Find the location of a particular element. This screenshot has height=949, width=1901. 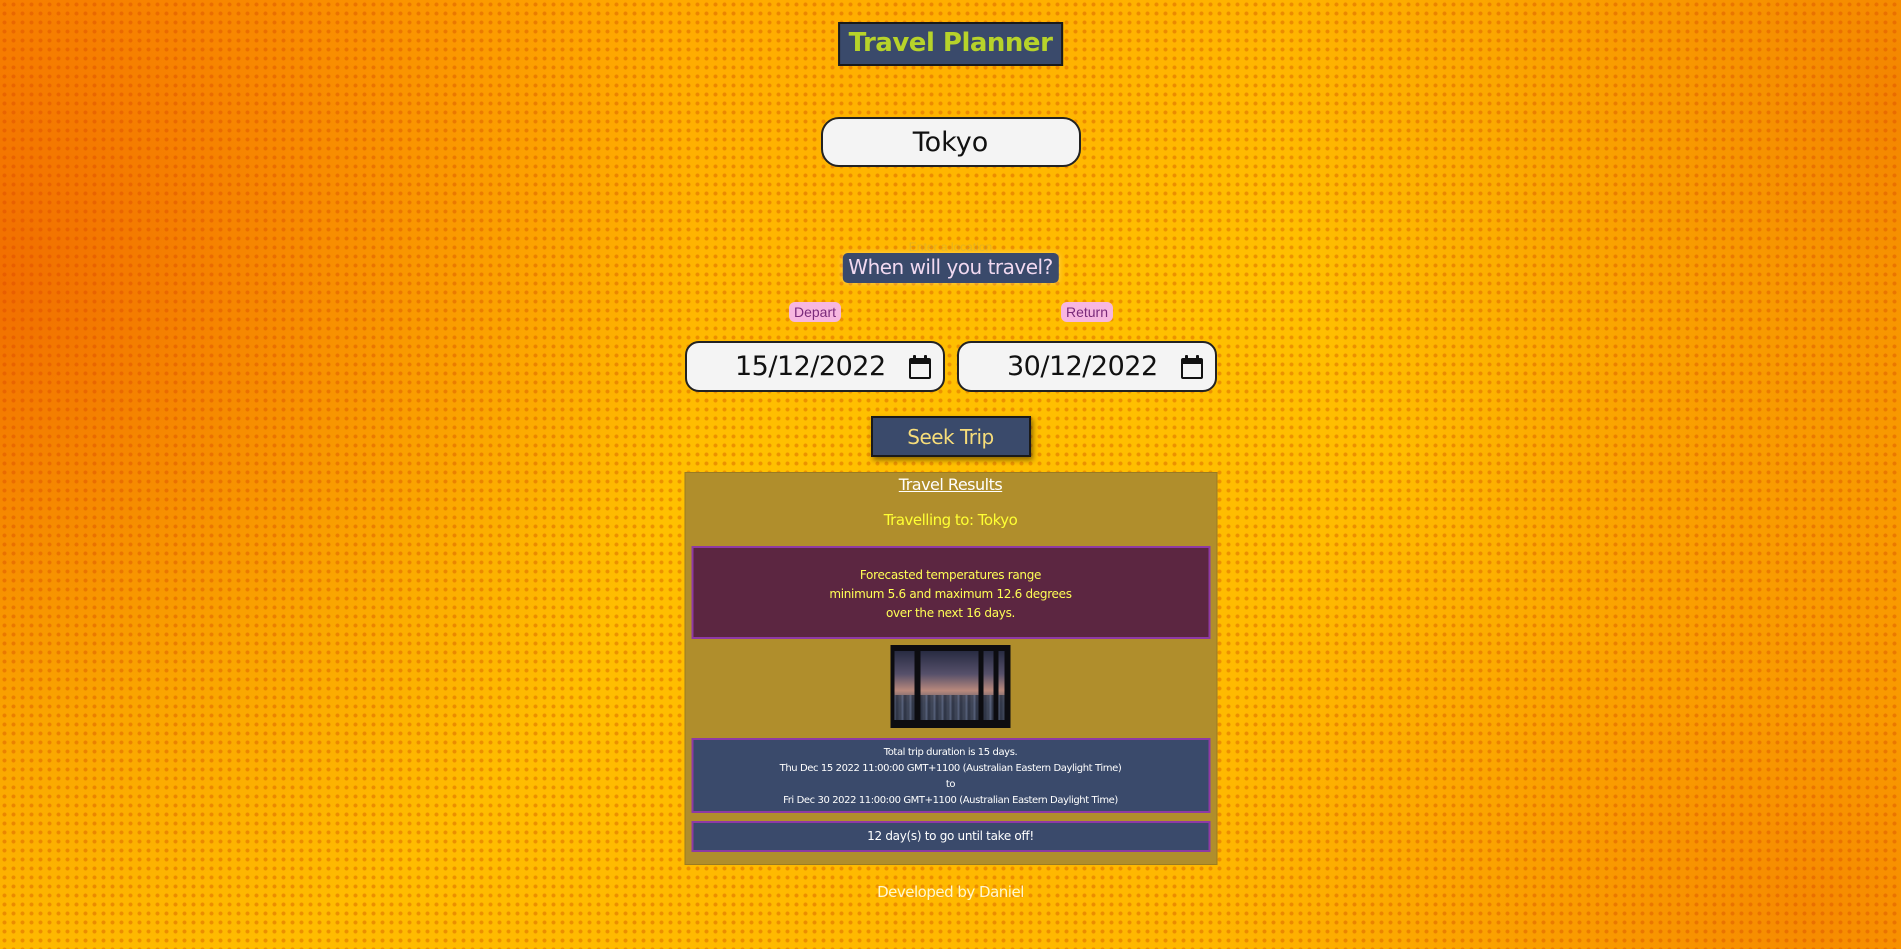

forecast-line: minimum 5.6 and maximum 12.6 degrees is located at coordinates (950, 594).